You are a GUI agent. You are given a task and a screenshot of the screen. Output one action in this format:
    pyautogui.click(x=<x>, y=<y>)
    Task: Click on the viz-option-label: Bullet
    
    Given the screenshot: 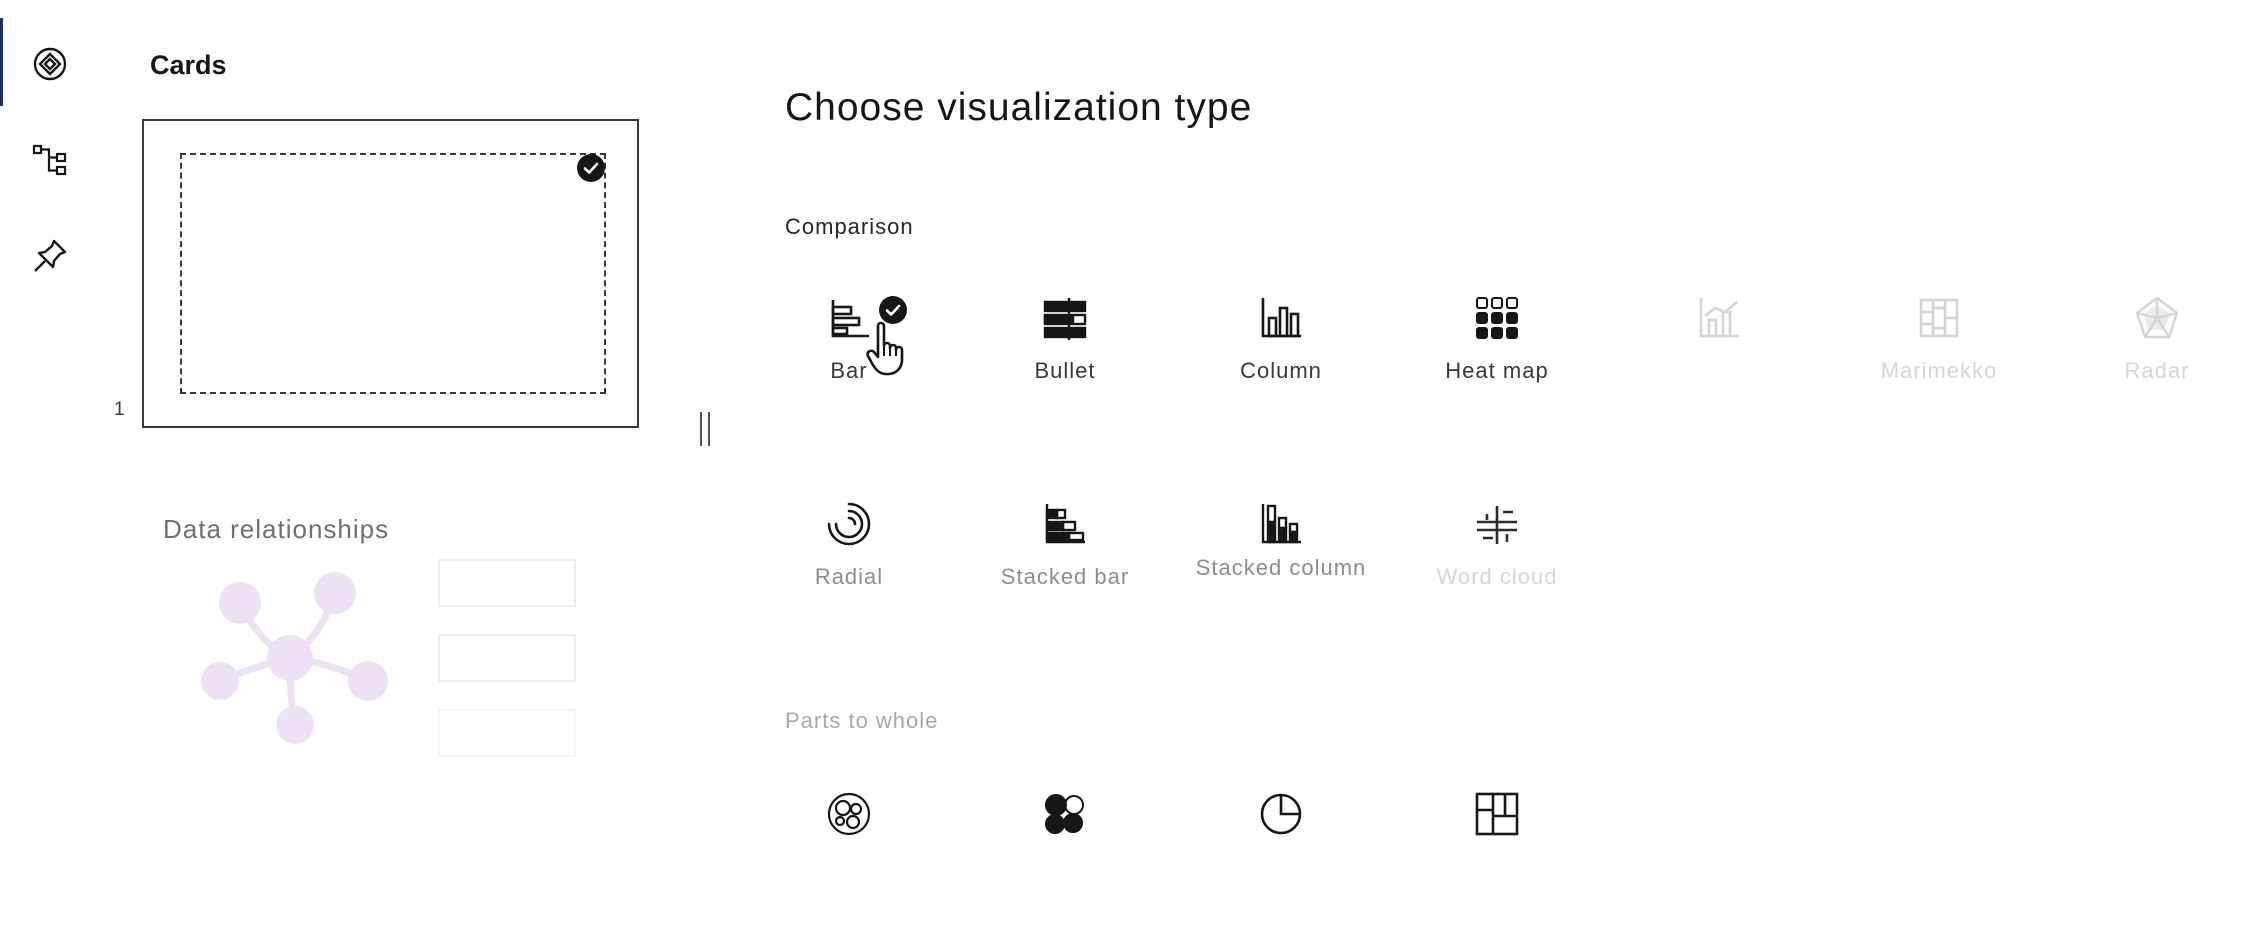 What is the action you would take?
    pyautogui.click(x=1065, y=370)
    